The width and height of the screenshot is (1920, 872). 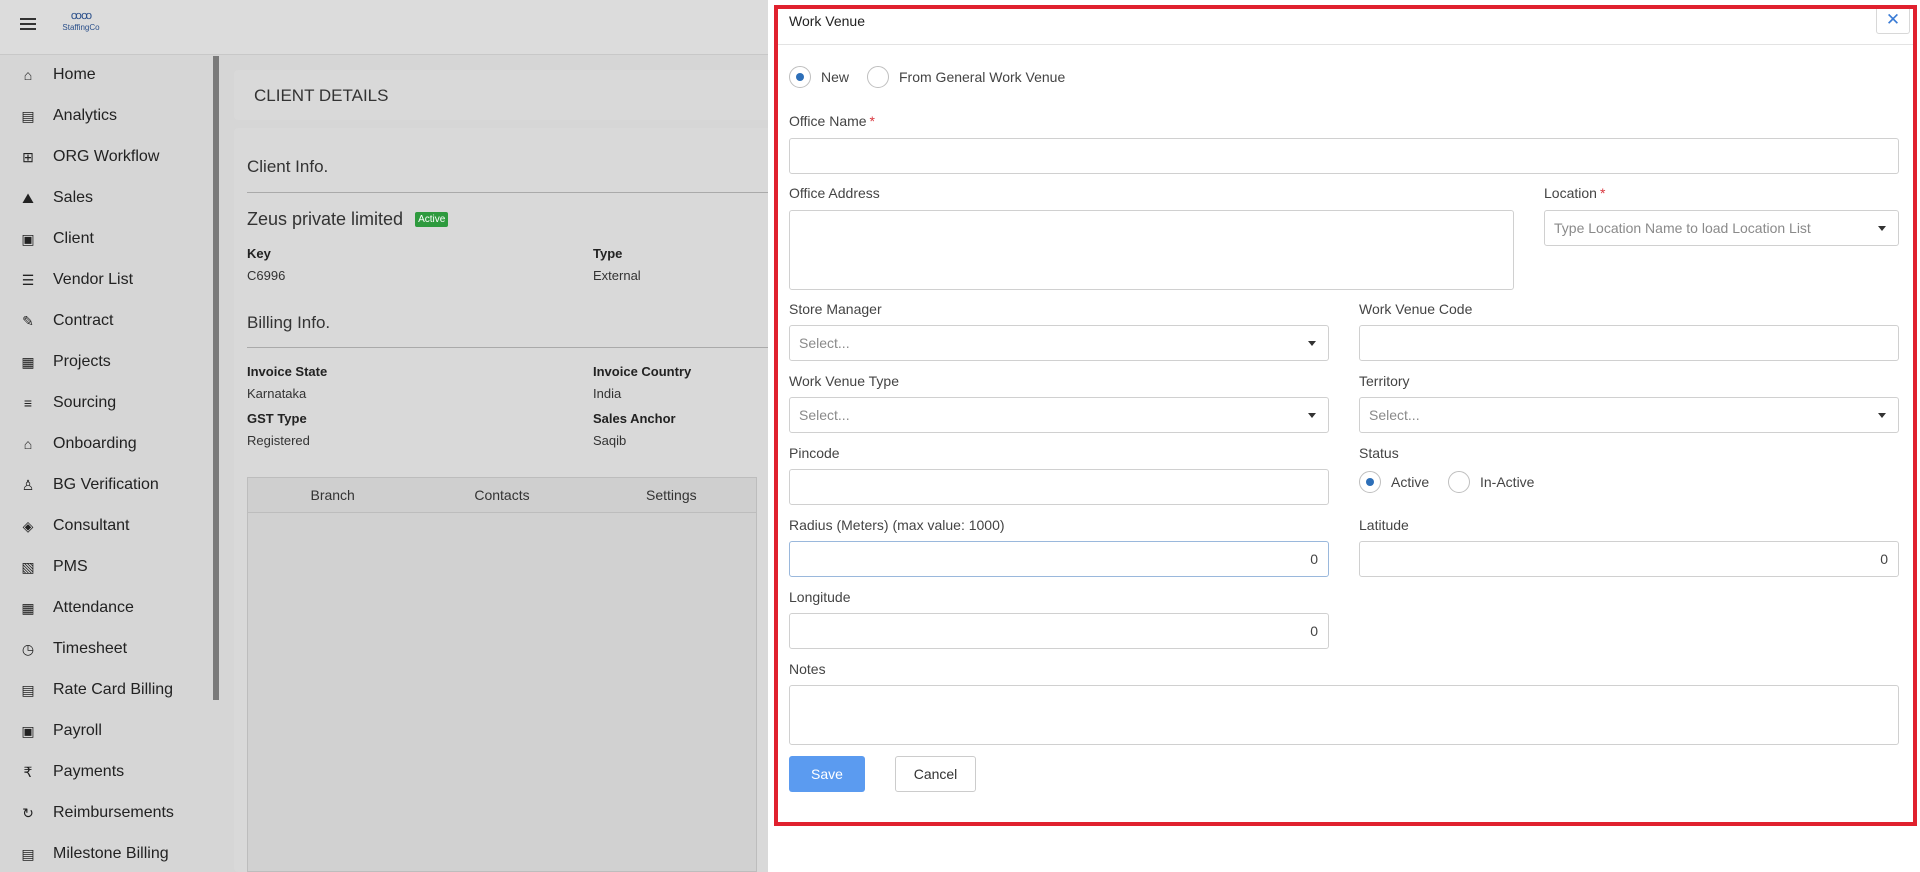 I want to click on sidebar-item-rate-card-billing: ▤ Rate Card Billing, so click(x=105, y=690).